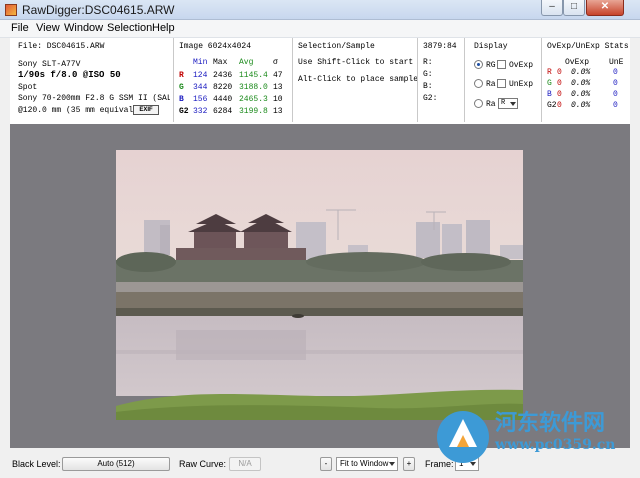  Describe the element at coordinates (246, 62) in the screenshot. I see `col-avg-header: Avg` at that location.